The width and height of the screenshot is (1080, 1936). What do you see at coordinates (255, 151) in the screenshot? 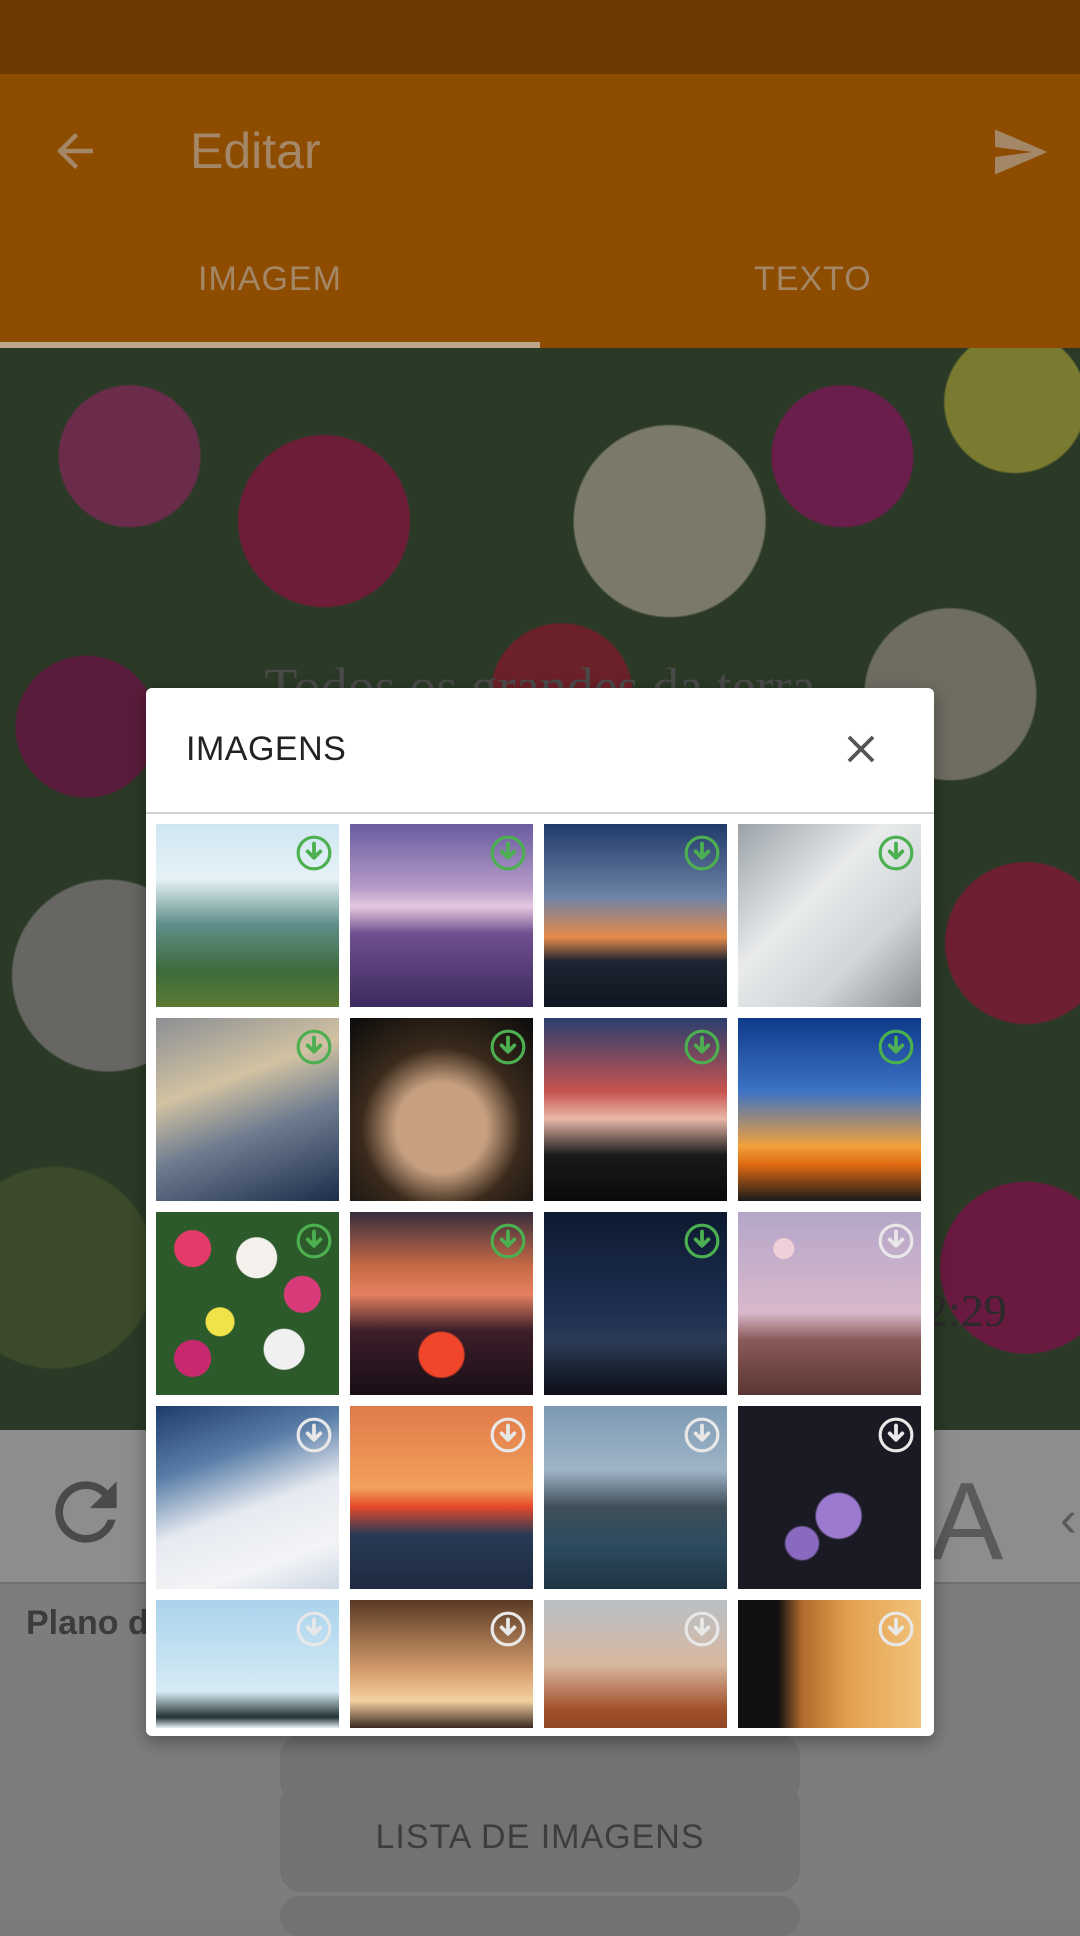
I see `page-title: Editar` at bounding box center [255, 151].